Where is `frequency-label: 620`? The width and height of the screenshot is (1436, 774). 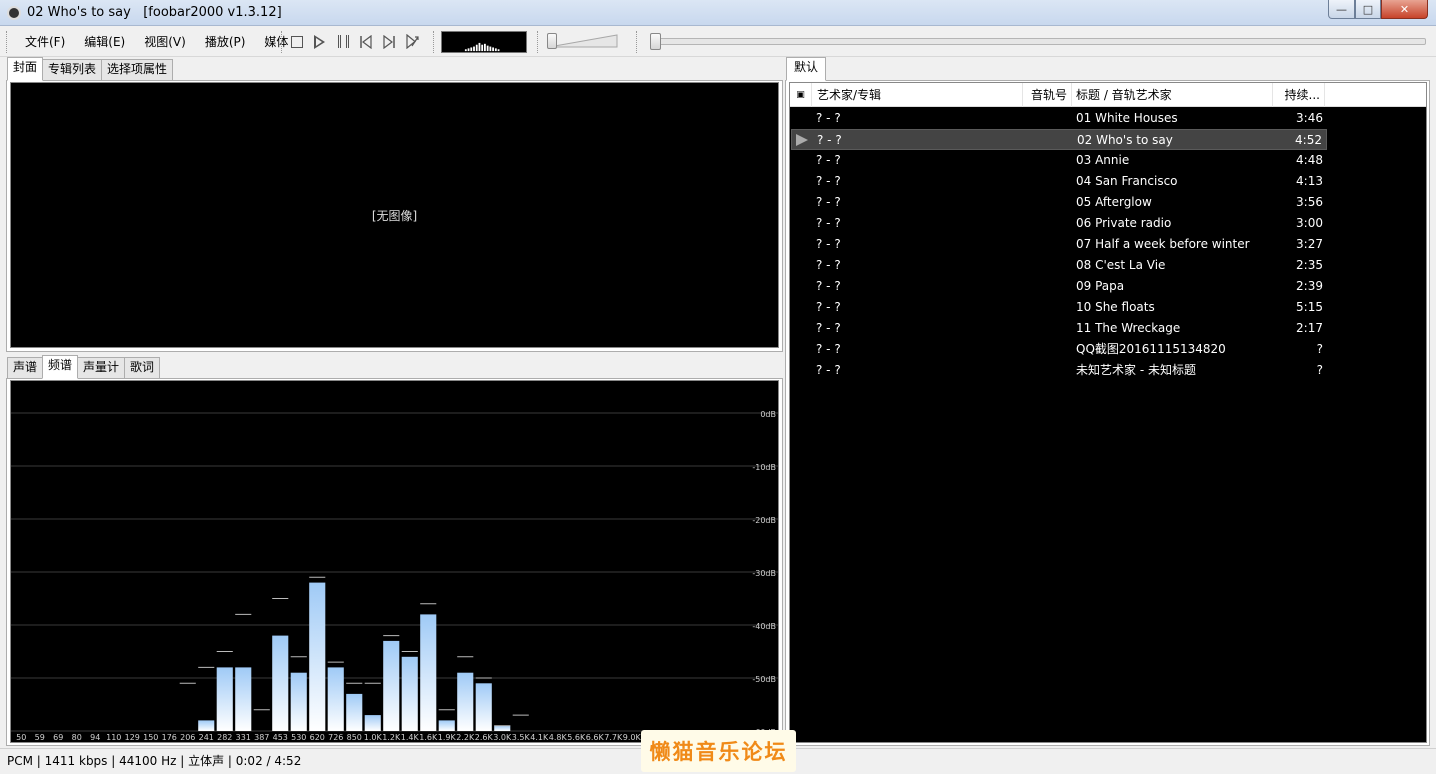 frequency-label: 620 is located at coordinates (317, 737).